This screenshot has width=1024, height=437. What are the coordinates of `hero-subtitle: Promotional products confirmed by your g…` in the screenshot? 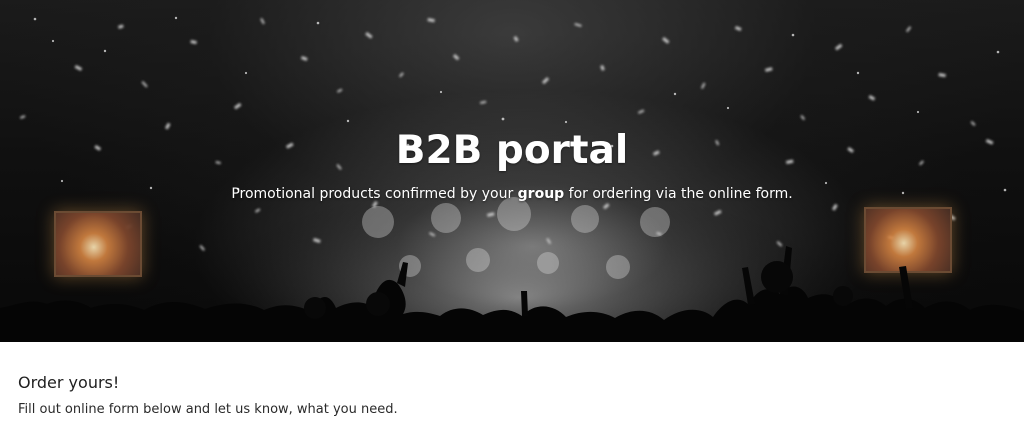 It's located at (512, 194).